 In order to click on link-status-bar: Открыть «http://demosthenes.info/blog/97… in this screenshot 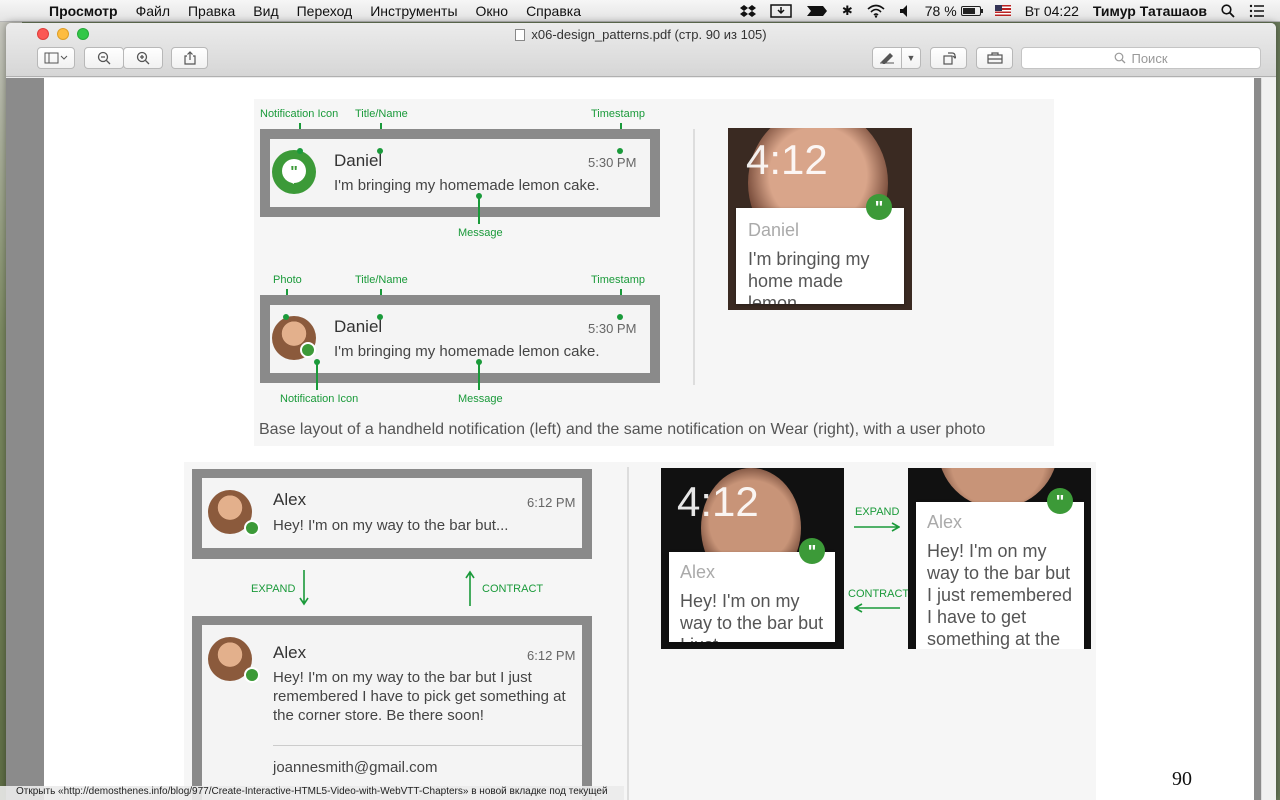, I will do `click(312, 793)`.